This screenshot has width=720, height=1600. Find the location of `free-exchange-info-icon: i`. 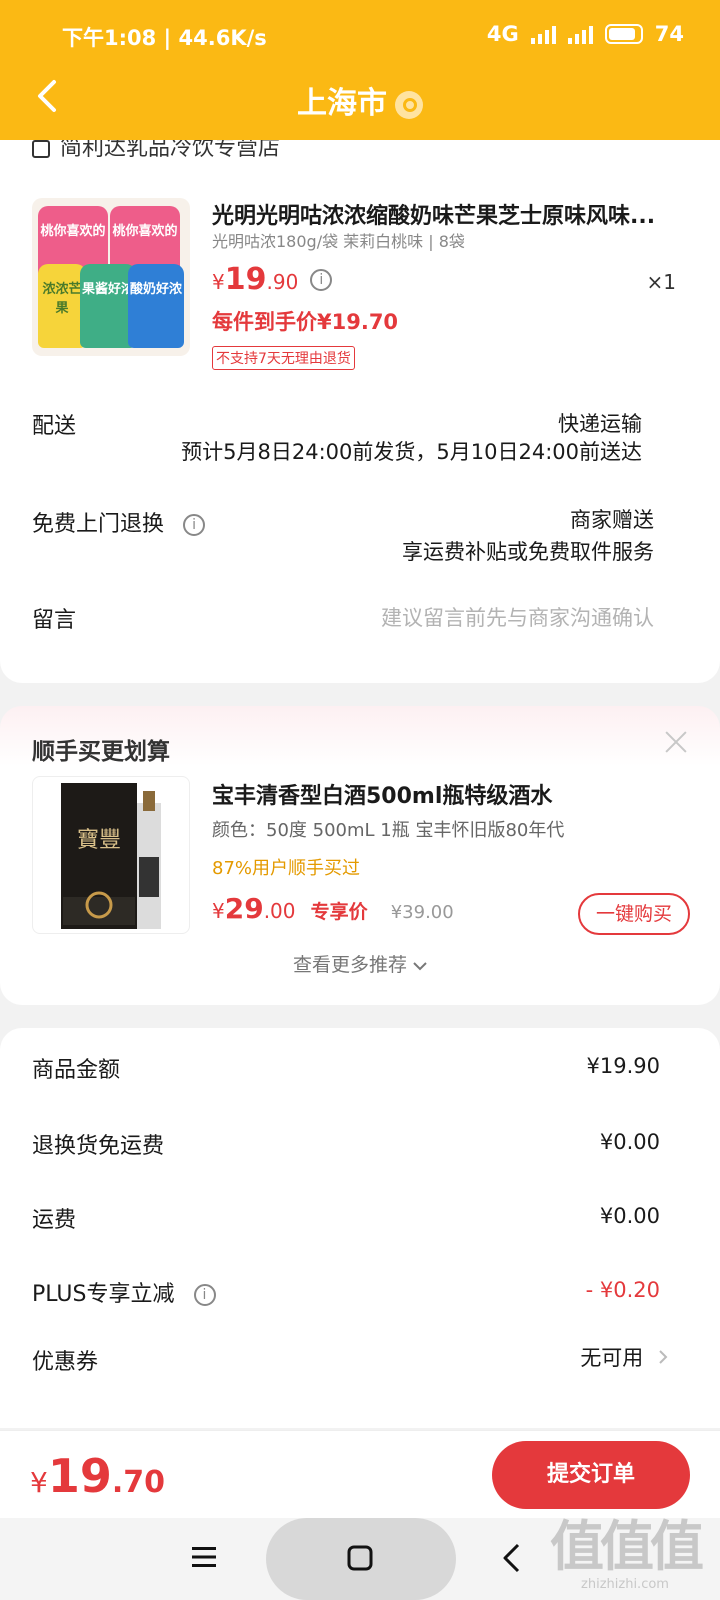

free-exchange-info-icon: i is located at coordinates (194, 525).